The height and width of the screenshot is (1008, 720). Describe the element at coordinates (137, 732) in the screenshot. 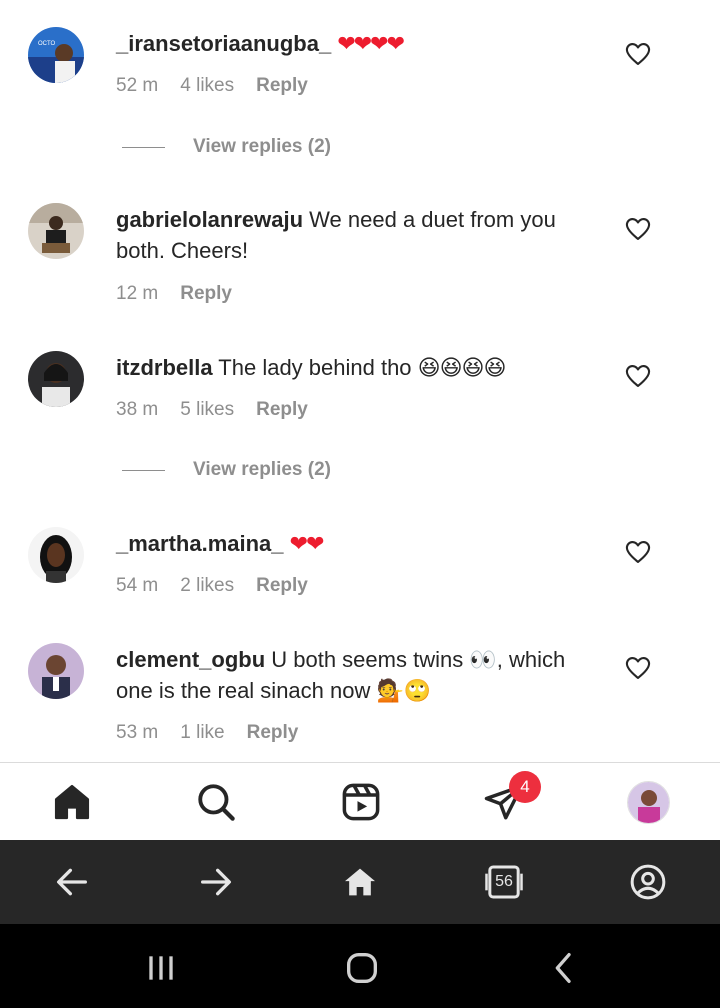

I see `comment-time: 53 m` at that location.